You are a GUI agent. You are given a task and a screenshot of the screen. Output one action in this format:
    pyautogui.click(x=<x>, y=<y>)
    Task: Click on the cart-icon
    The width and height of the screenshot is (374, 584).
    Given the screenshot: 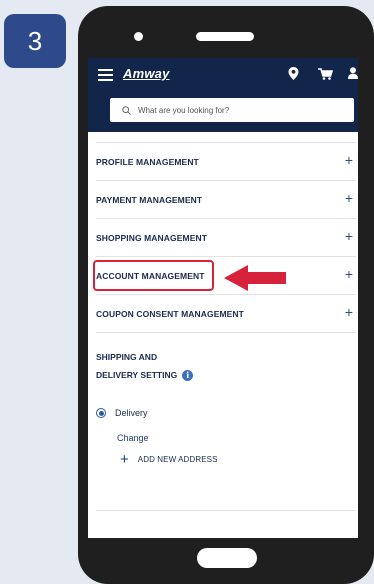 What is the action you would take?
    pyautogui.click(x=325, y=74)
    